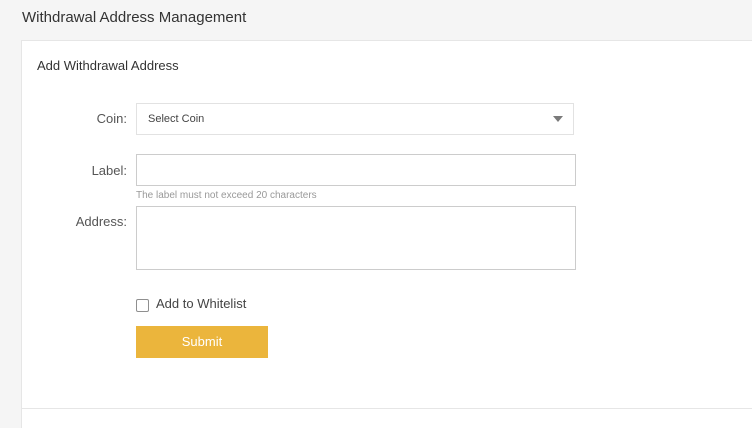 This screenshot has height=428, width=752. Describe the element at coordinates (558, 119) in the screenshot. I see `chevron-down-icon` at that location.